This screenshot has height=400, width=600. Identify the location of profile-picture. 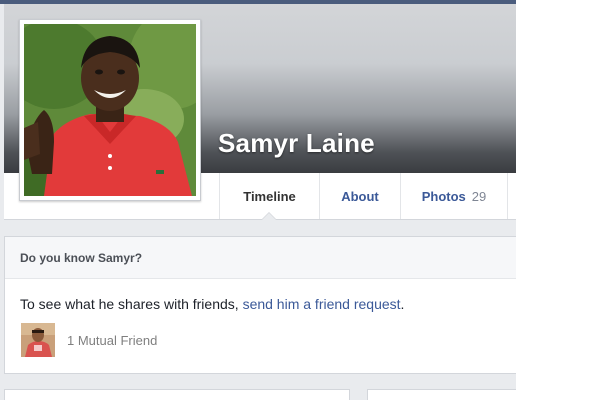
(110, 110).